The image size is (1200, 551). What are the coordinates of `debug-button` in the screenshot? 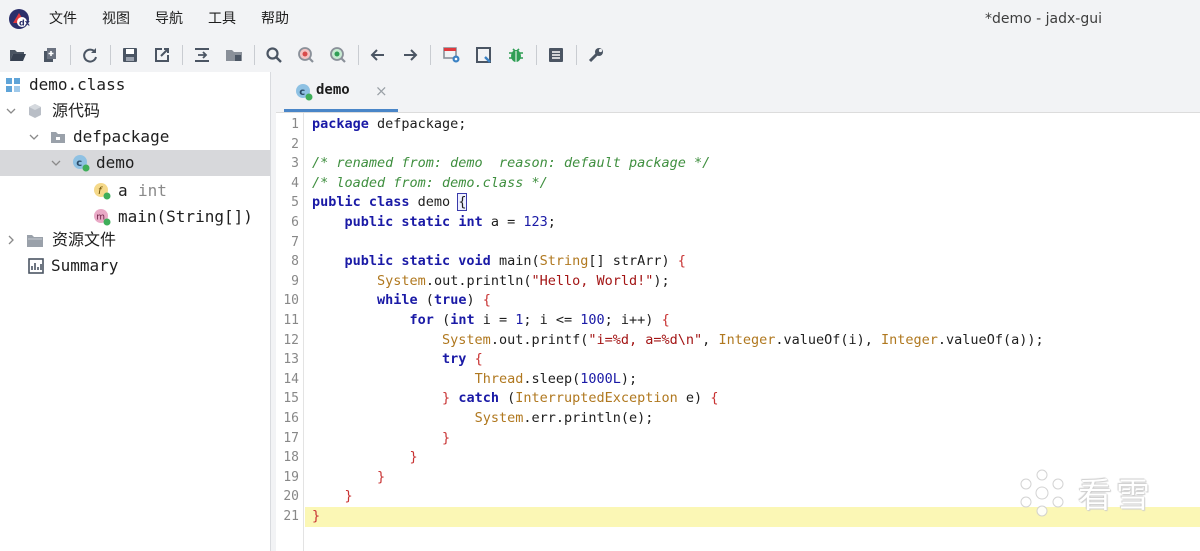 It's located at (516, 55).